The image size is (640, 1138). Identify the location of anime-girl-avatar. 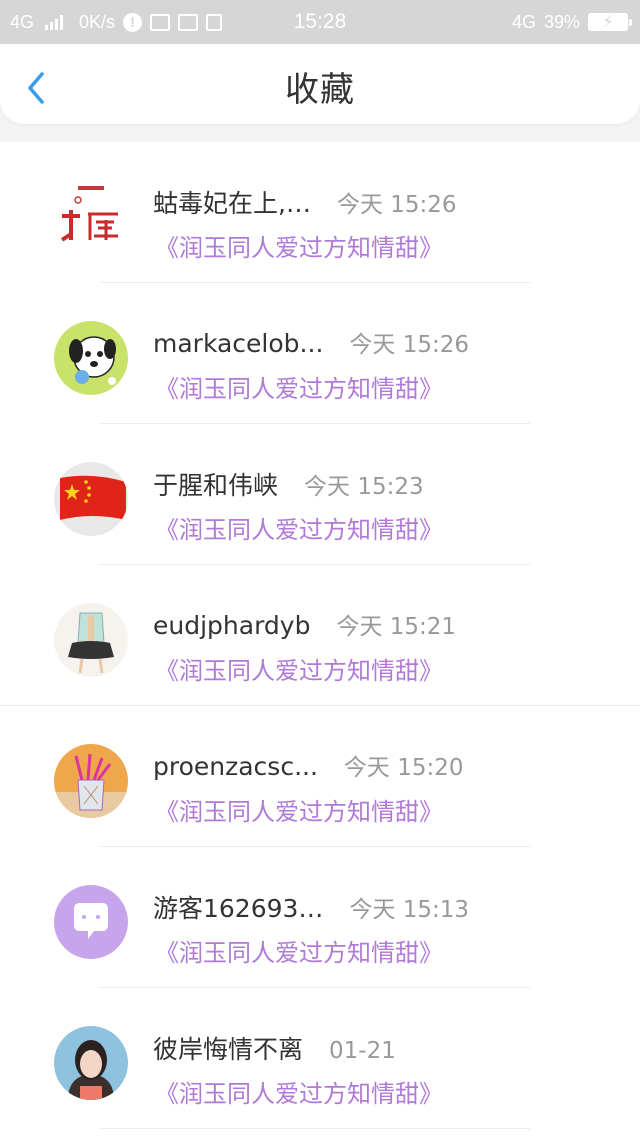
(91, 640).